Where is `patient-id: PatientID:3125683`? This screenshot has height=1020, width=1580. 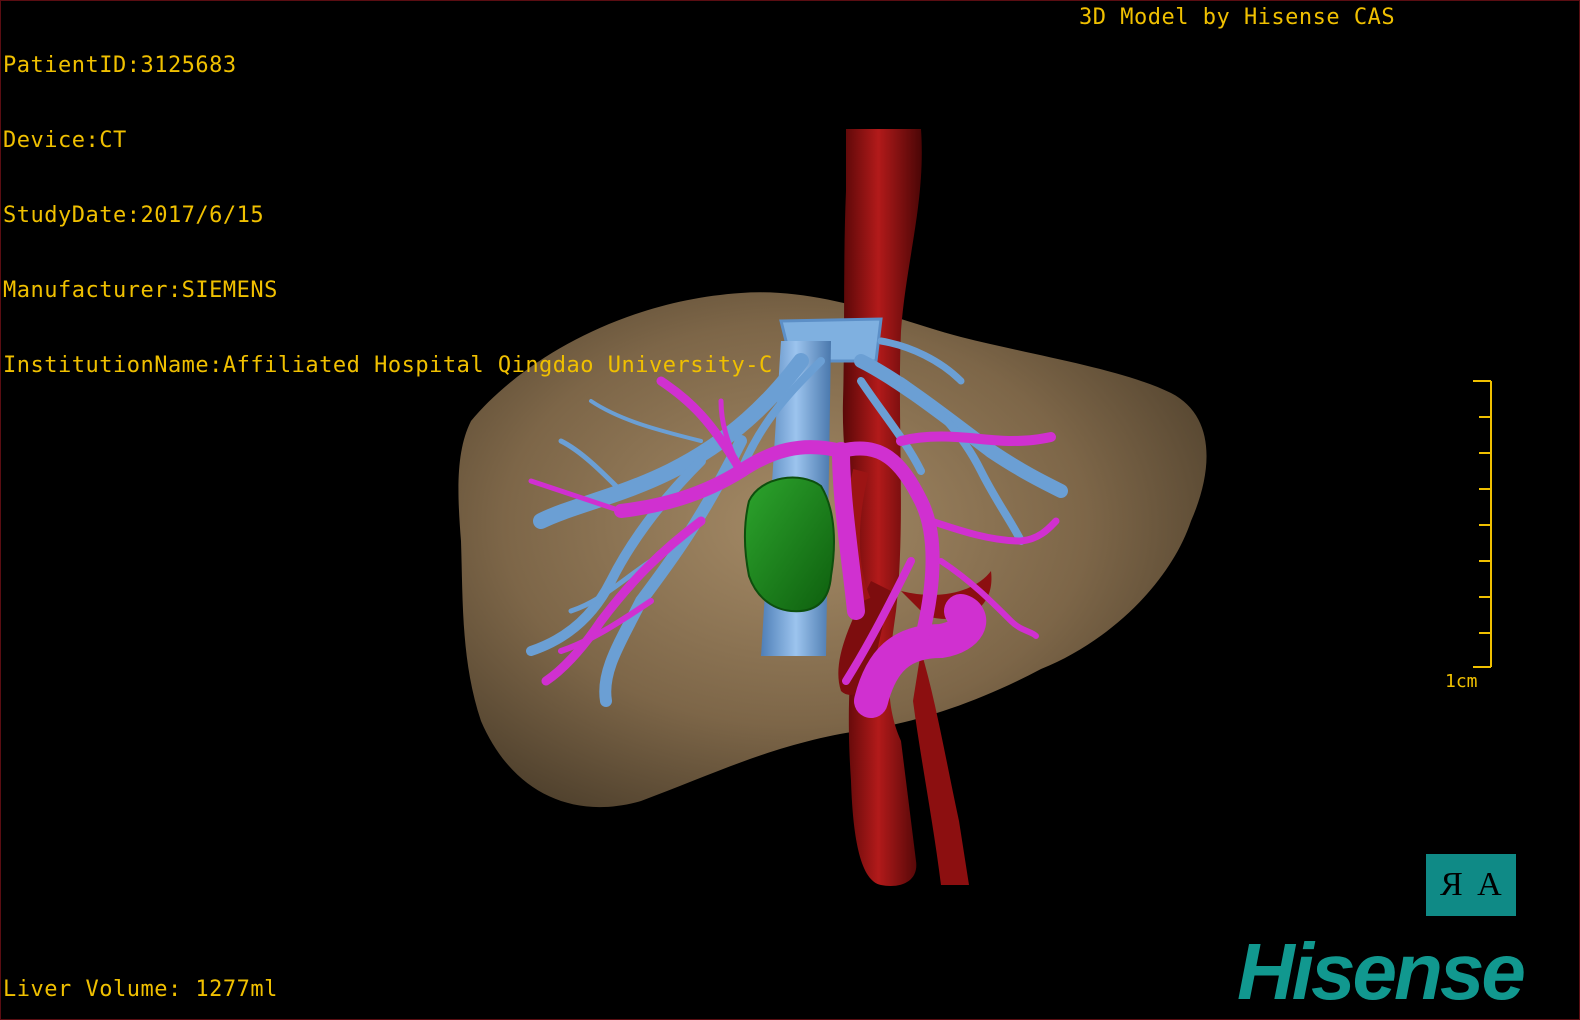 patient-id: PatientID:3125683 is located at coordinates (120, 65).